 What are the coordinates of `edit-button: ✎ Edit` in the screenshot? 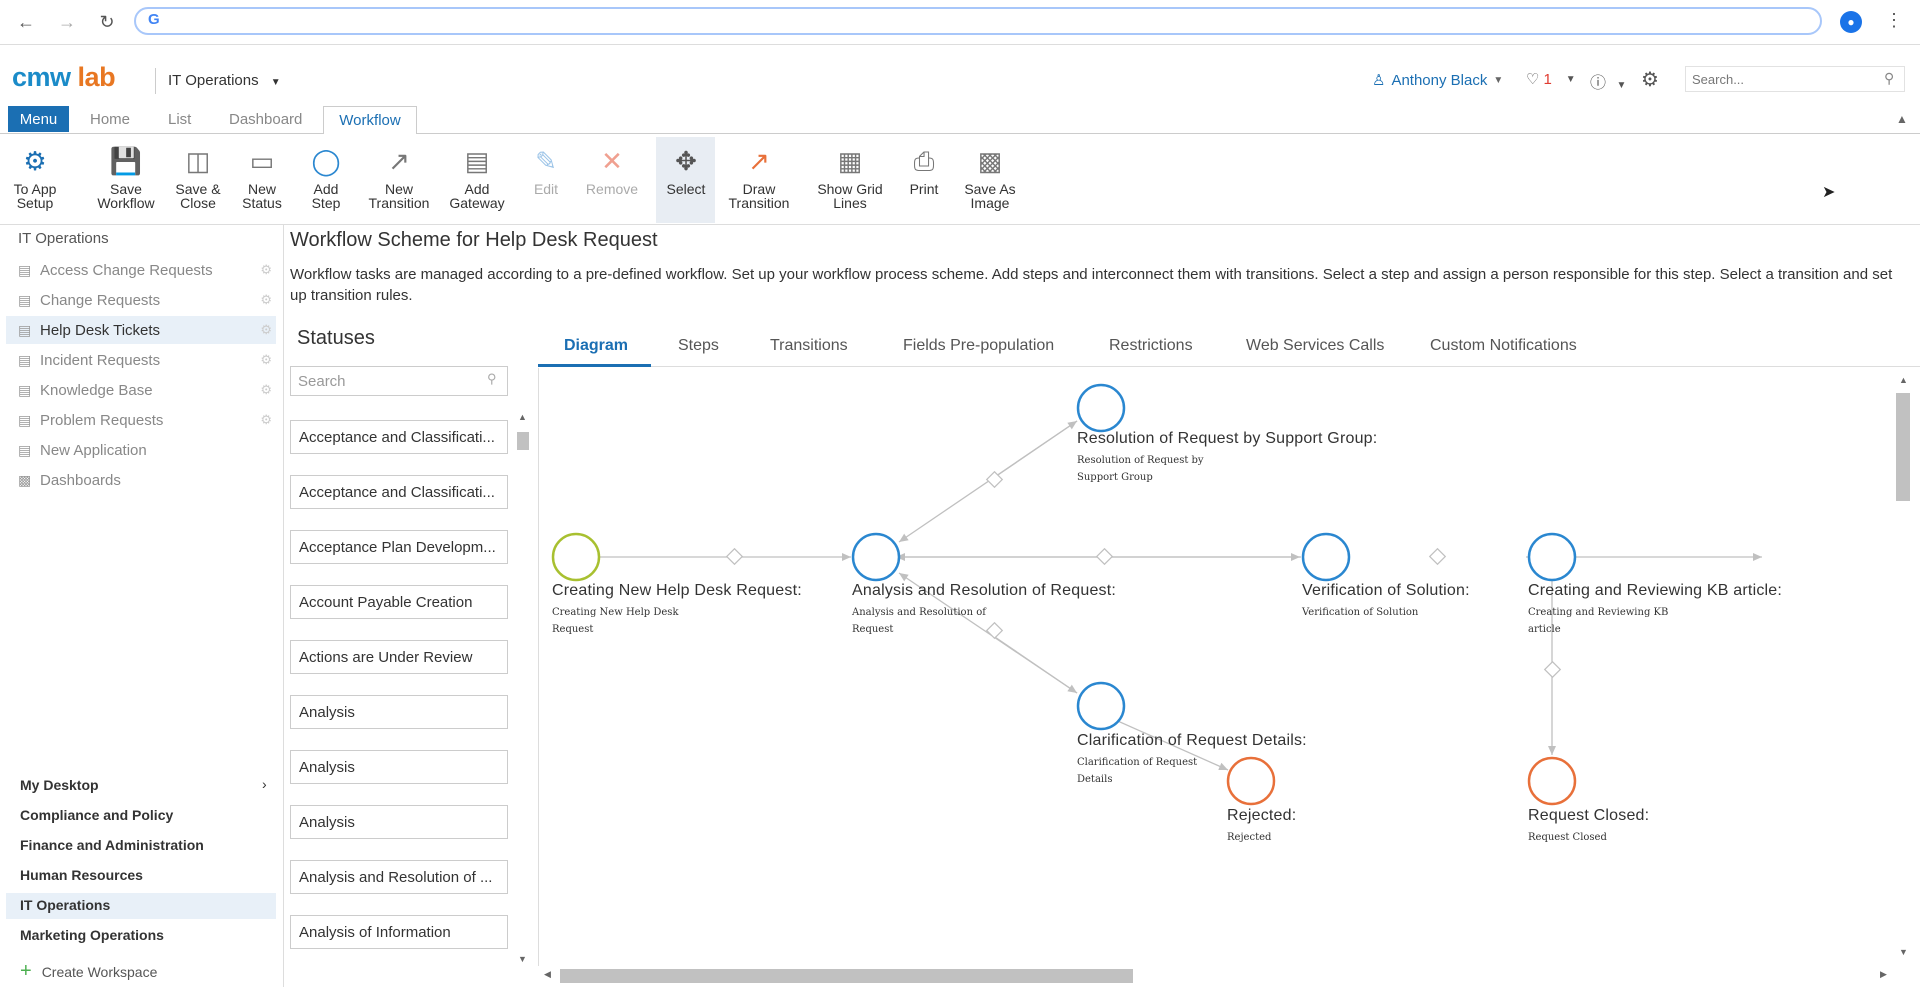 It's located at (546, 182).